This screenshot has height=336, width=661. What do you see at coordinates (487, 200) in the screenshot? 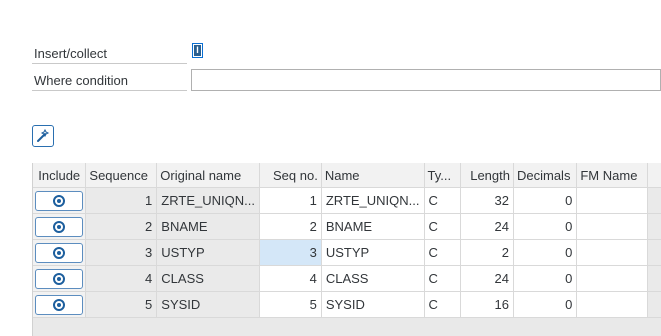
I see `length-cell: 32` at bounding box center [487, 200].